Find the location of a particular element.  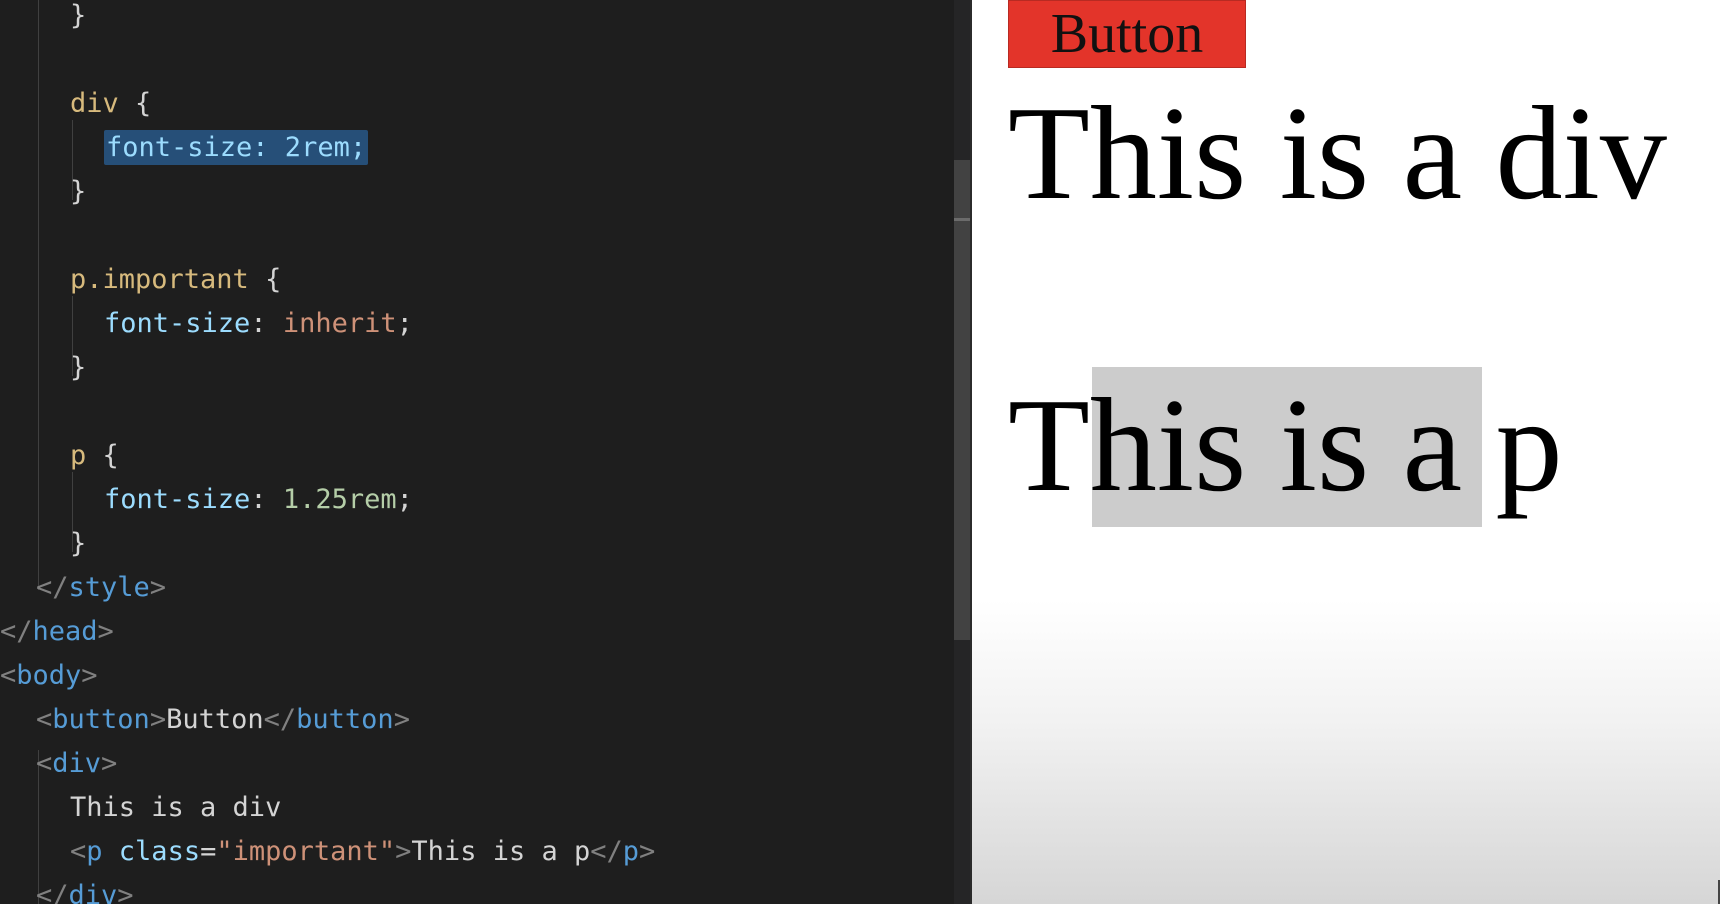

code-line: div { is located at coordinates (110, 104).